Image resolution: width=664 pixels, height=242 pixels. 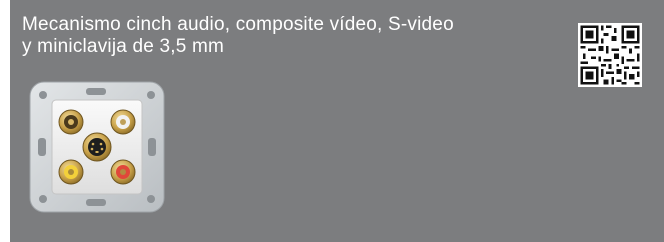 I want to click on av-socket-plate-image, so click(x=97, y=147).